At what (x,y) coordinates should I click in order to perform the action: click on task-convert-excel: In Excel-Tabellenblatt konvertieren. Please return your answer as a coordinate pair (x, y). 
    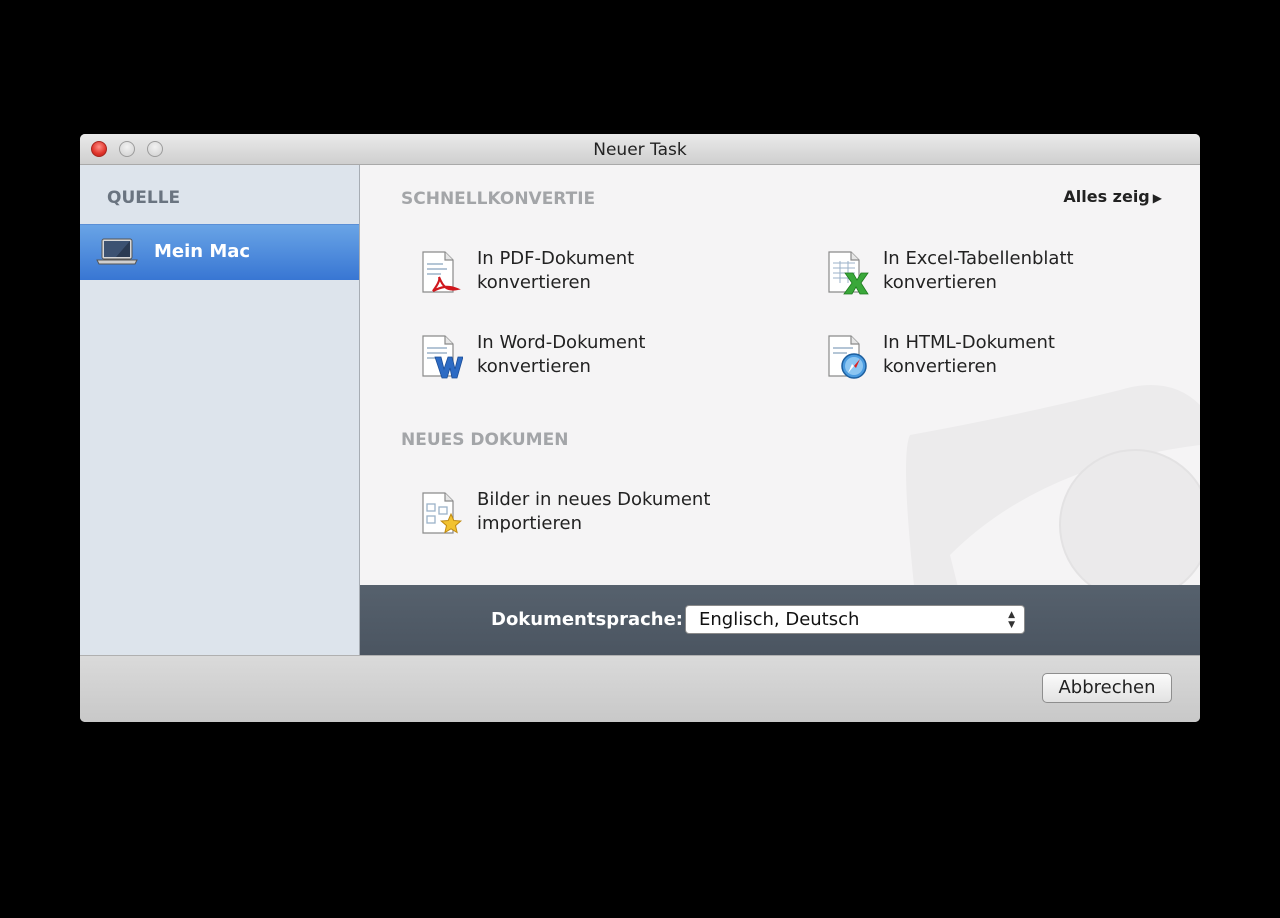
    Looking at the image, I should click on (993, 273).